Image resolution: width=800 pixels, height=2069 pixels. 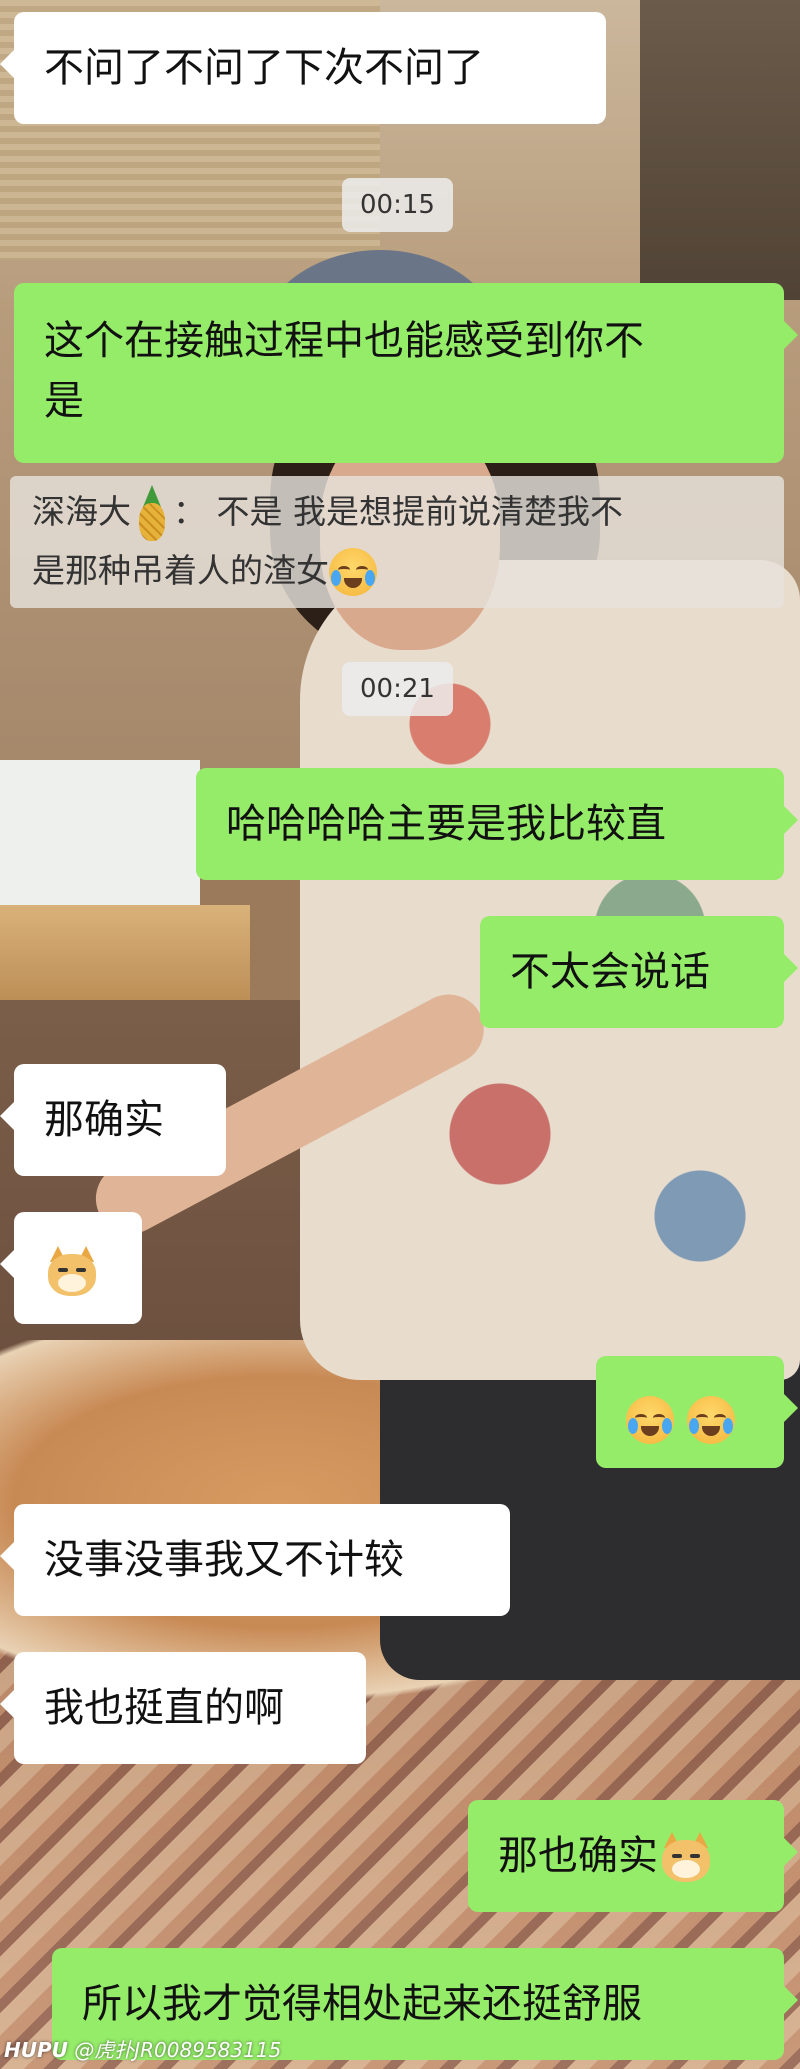 I want to click on message-text: 不问了不问了下次不问了, so click(x=264, y=68).